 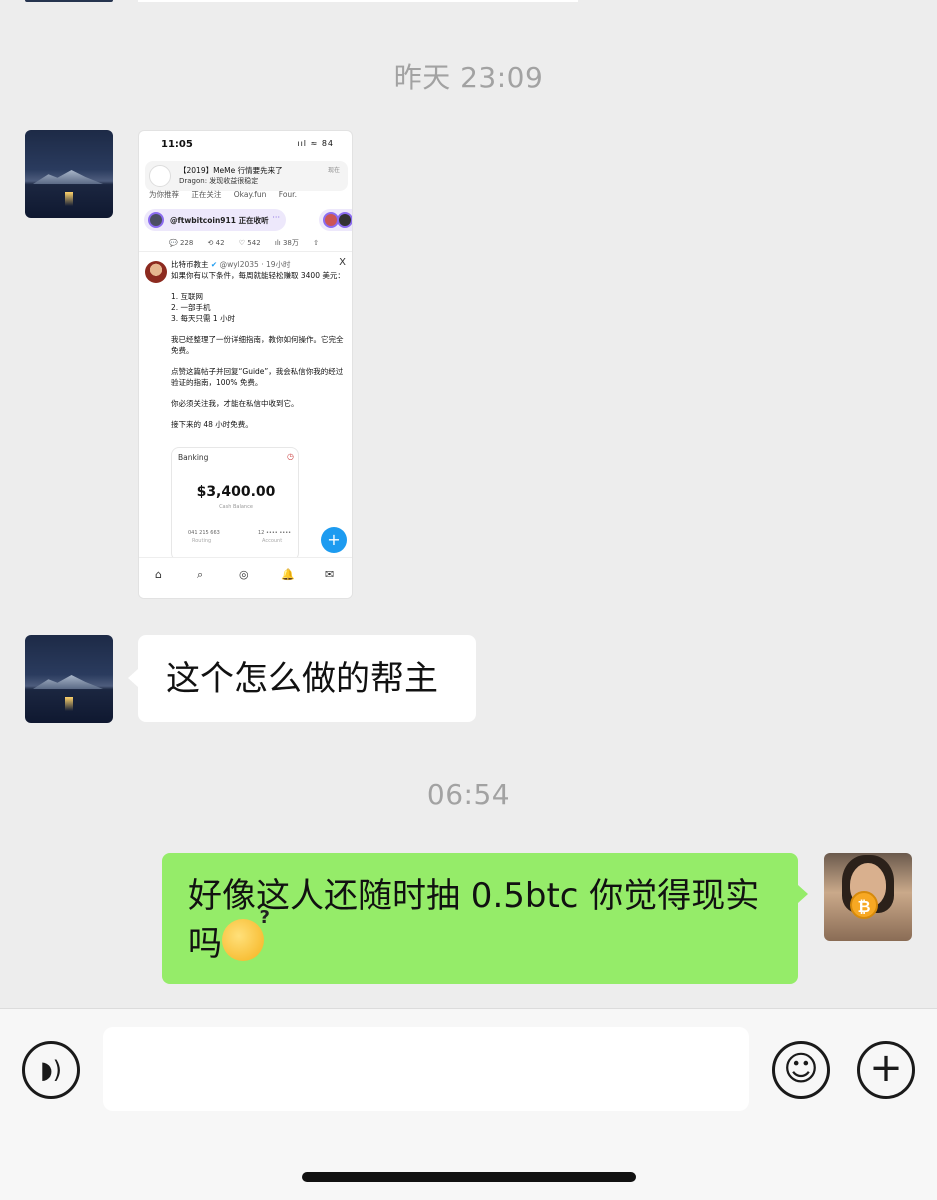 I want to click on more-button-icon: +, so click(x=886, y=1070).